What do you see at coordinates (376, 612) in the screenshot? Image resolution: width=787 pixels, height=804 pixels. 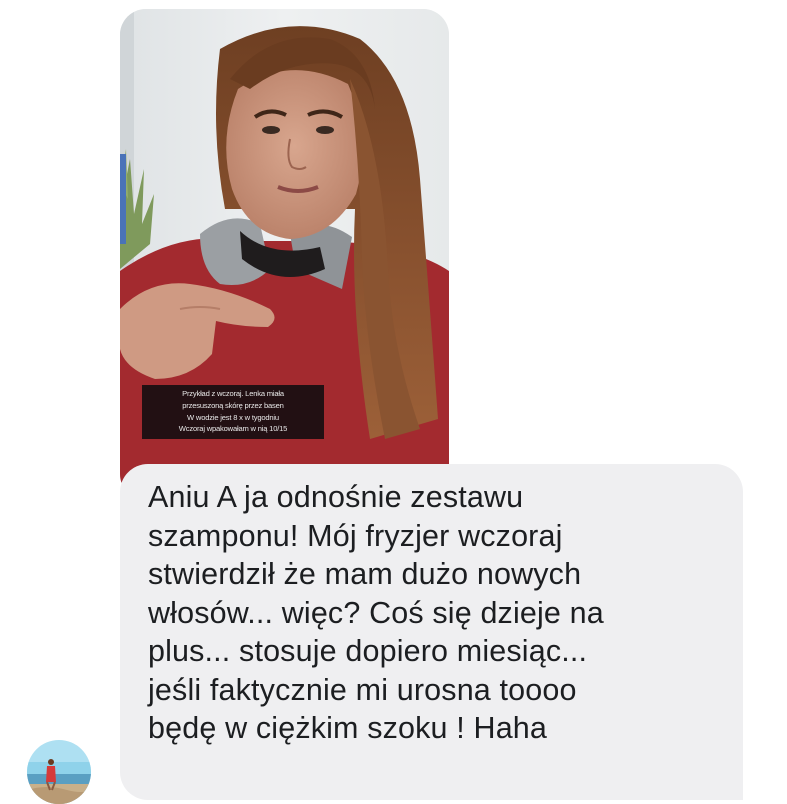 I see `message-line: włosów... więc? Coś się dzieje na` at bounding box center [376, 612].